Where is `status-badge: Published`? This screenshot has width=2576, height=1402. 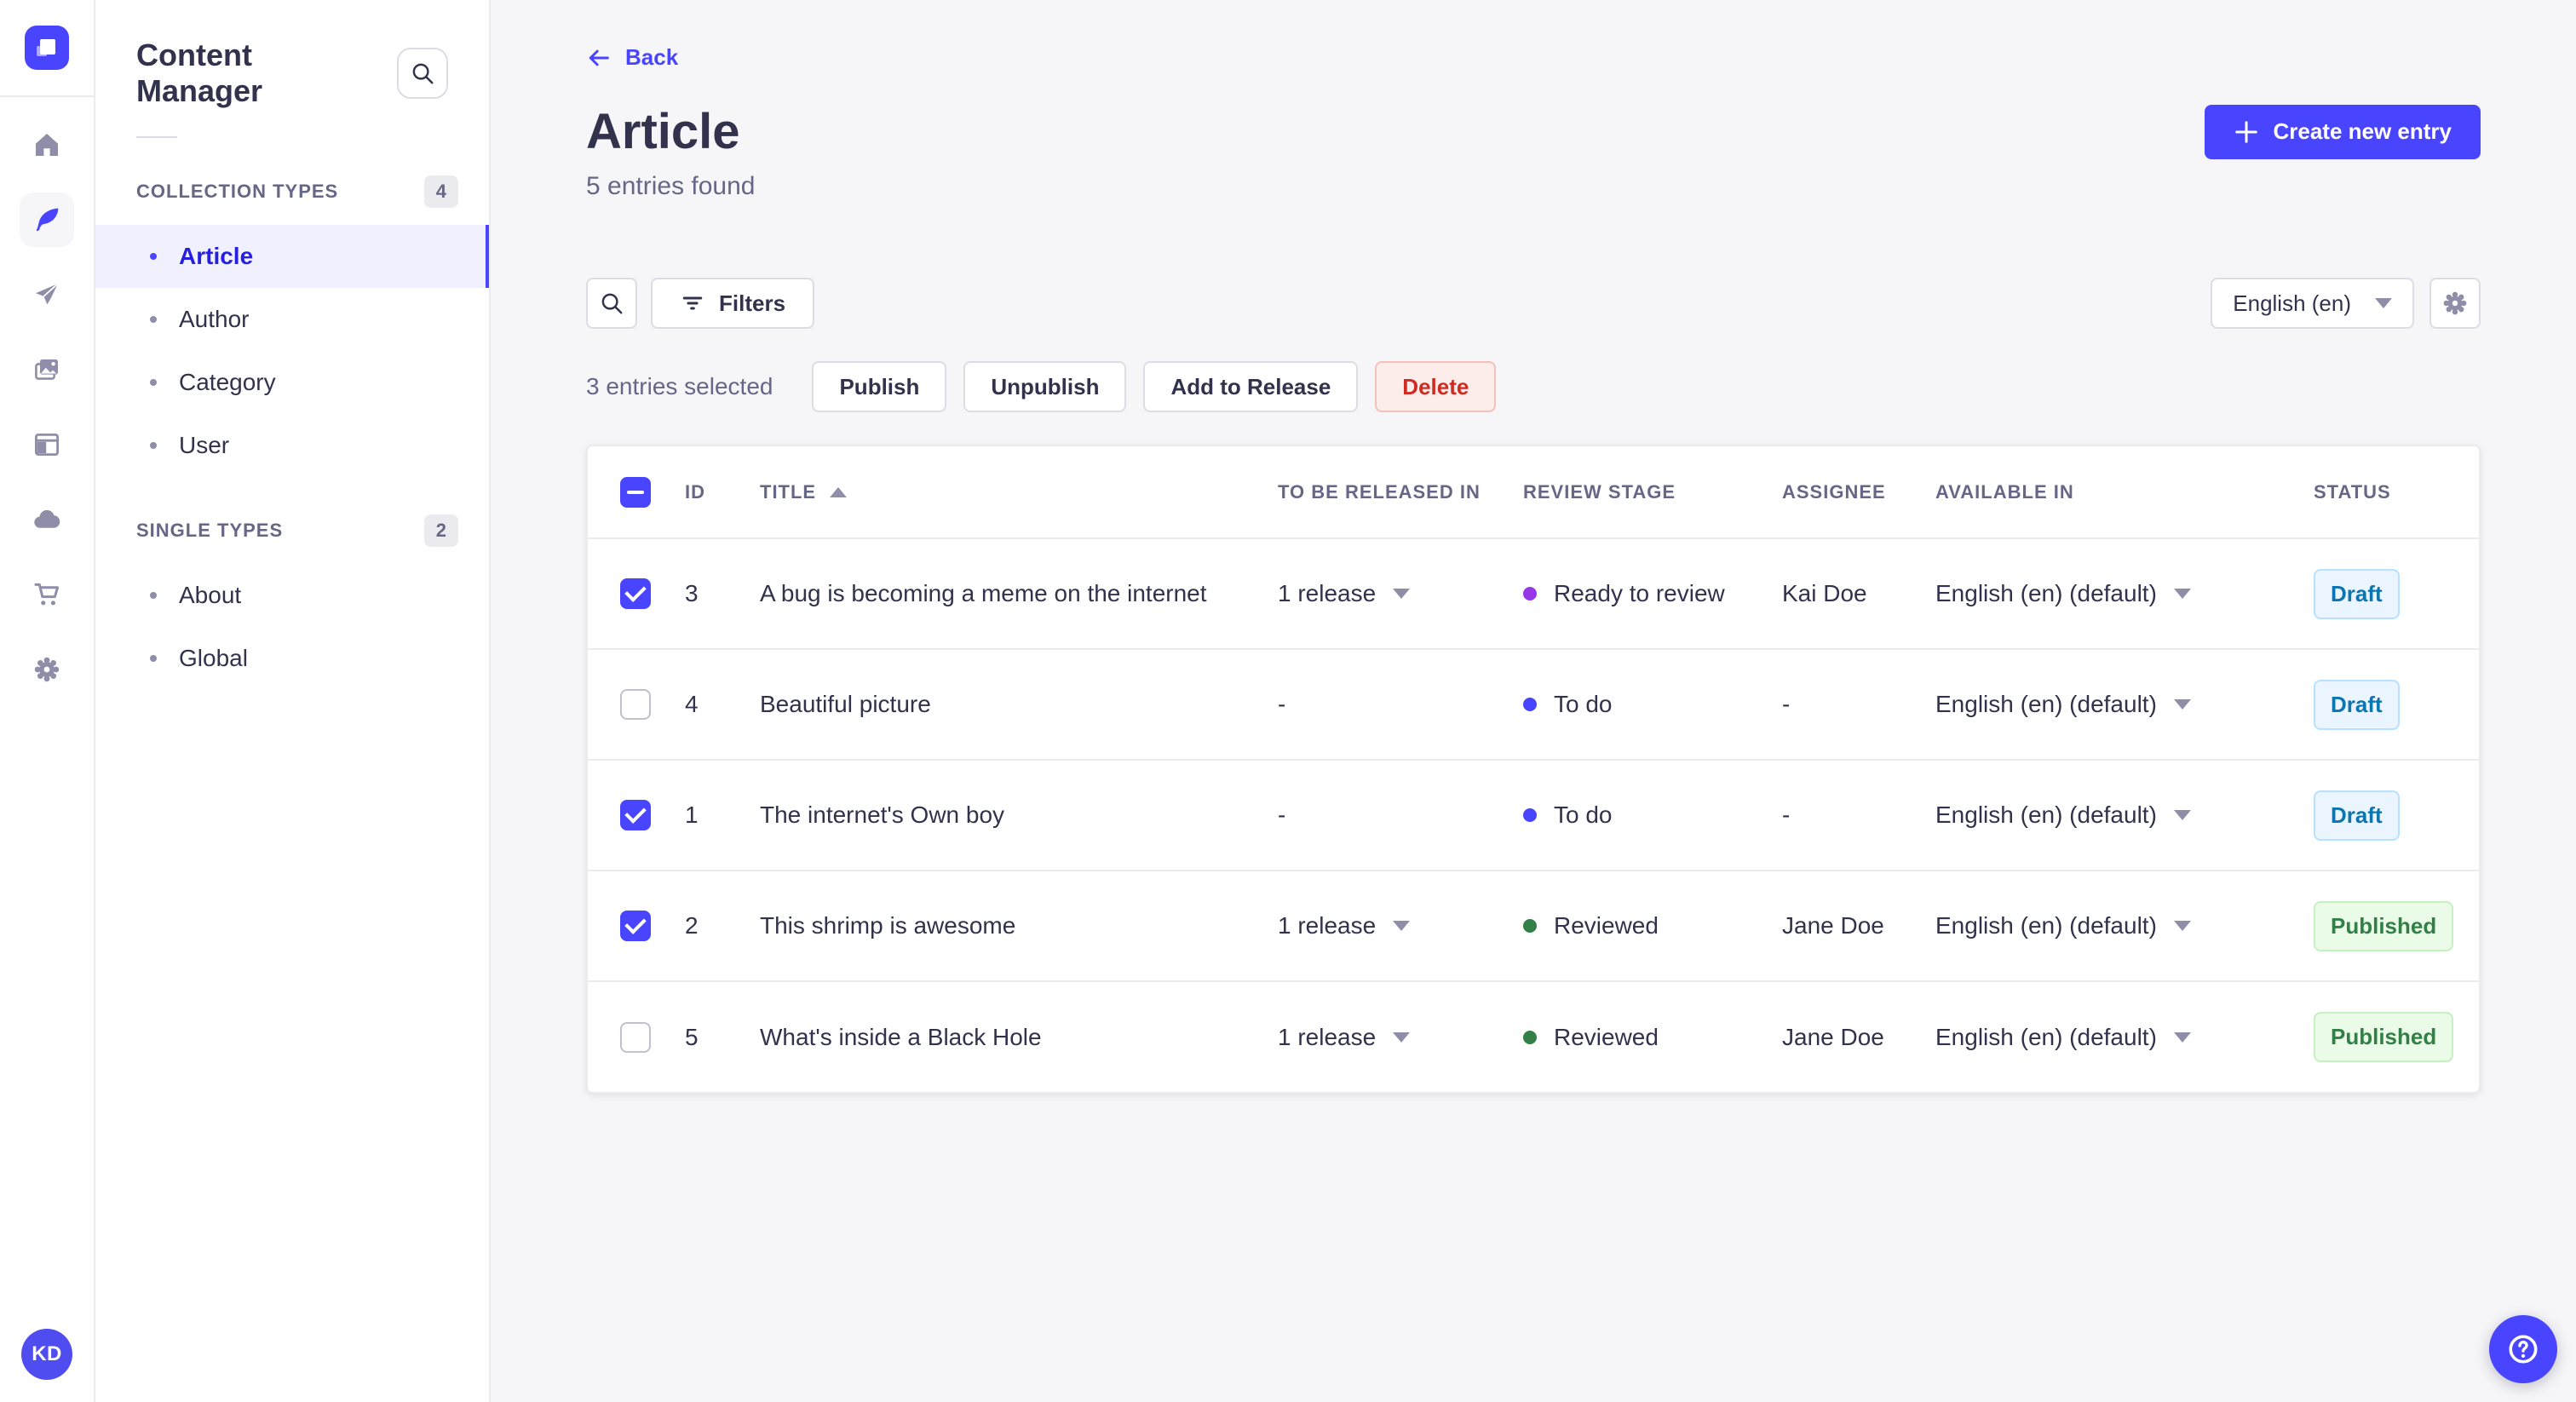 status-badge: Published is located at coordinates (2384, 1037).